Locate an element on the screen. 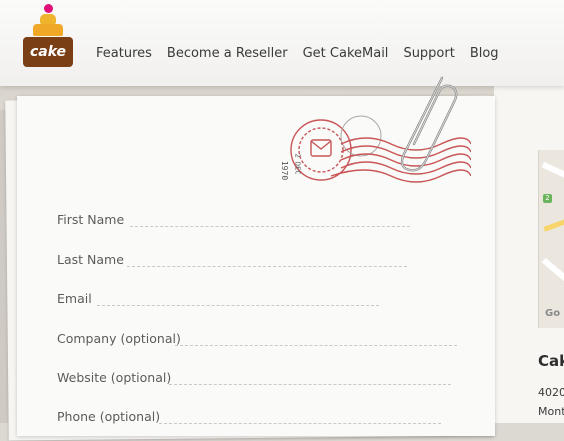 Image resolution: width=564 pixels, height=441 pixels. company-input-line is located at coordinates (316, 345).